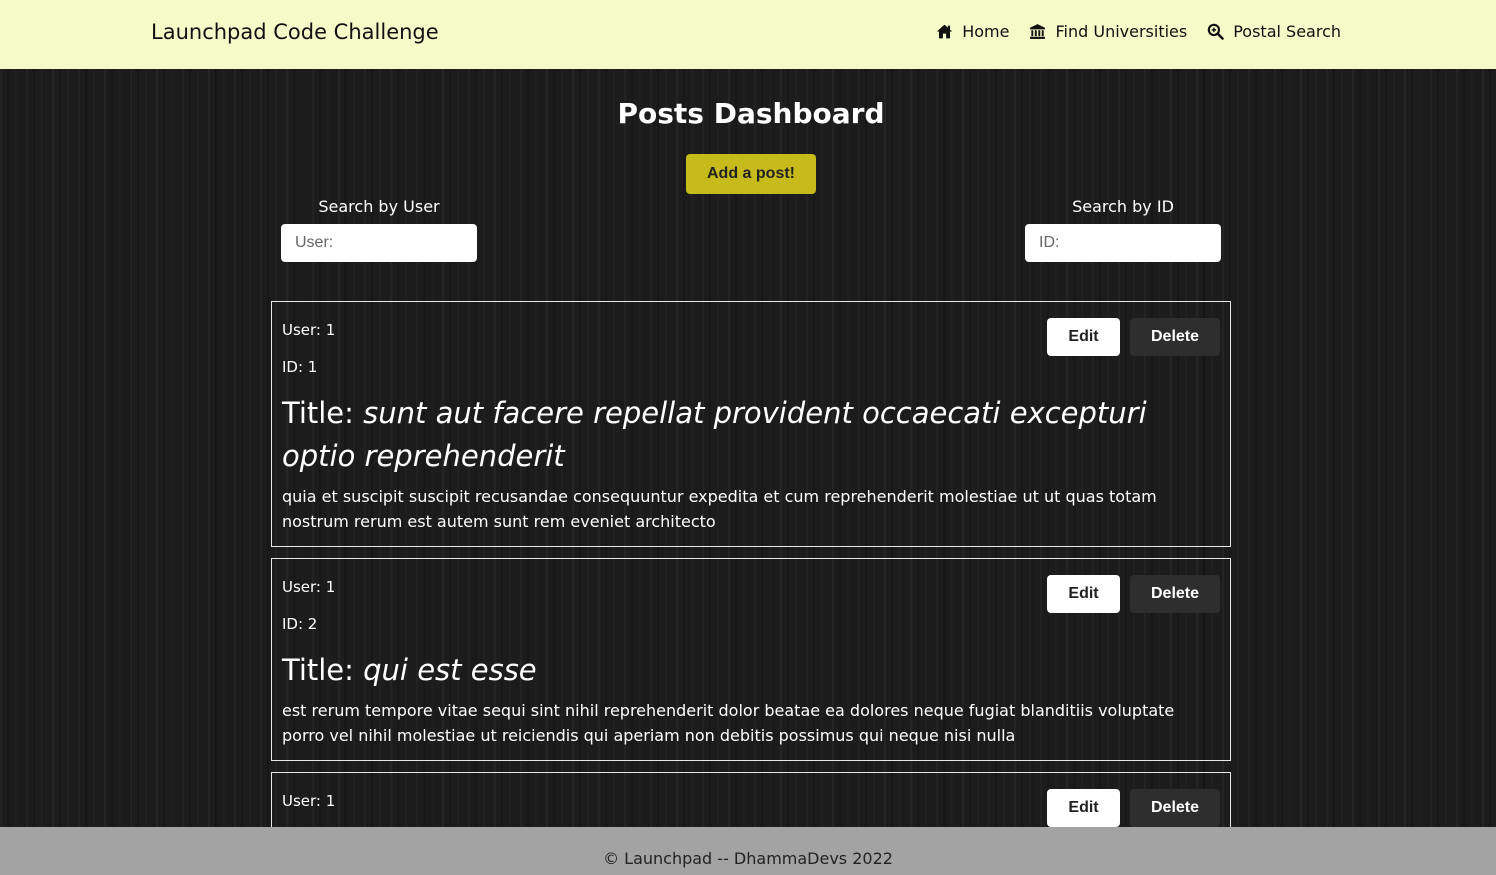 The height and width of the screenshot is (875, 1496). I want to click on nav-postal-search-link: Postal Search, so click(1274, 31).